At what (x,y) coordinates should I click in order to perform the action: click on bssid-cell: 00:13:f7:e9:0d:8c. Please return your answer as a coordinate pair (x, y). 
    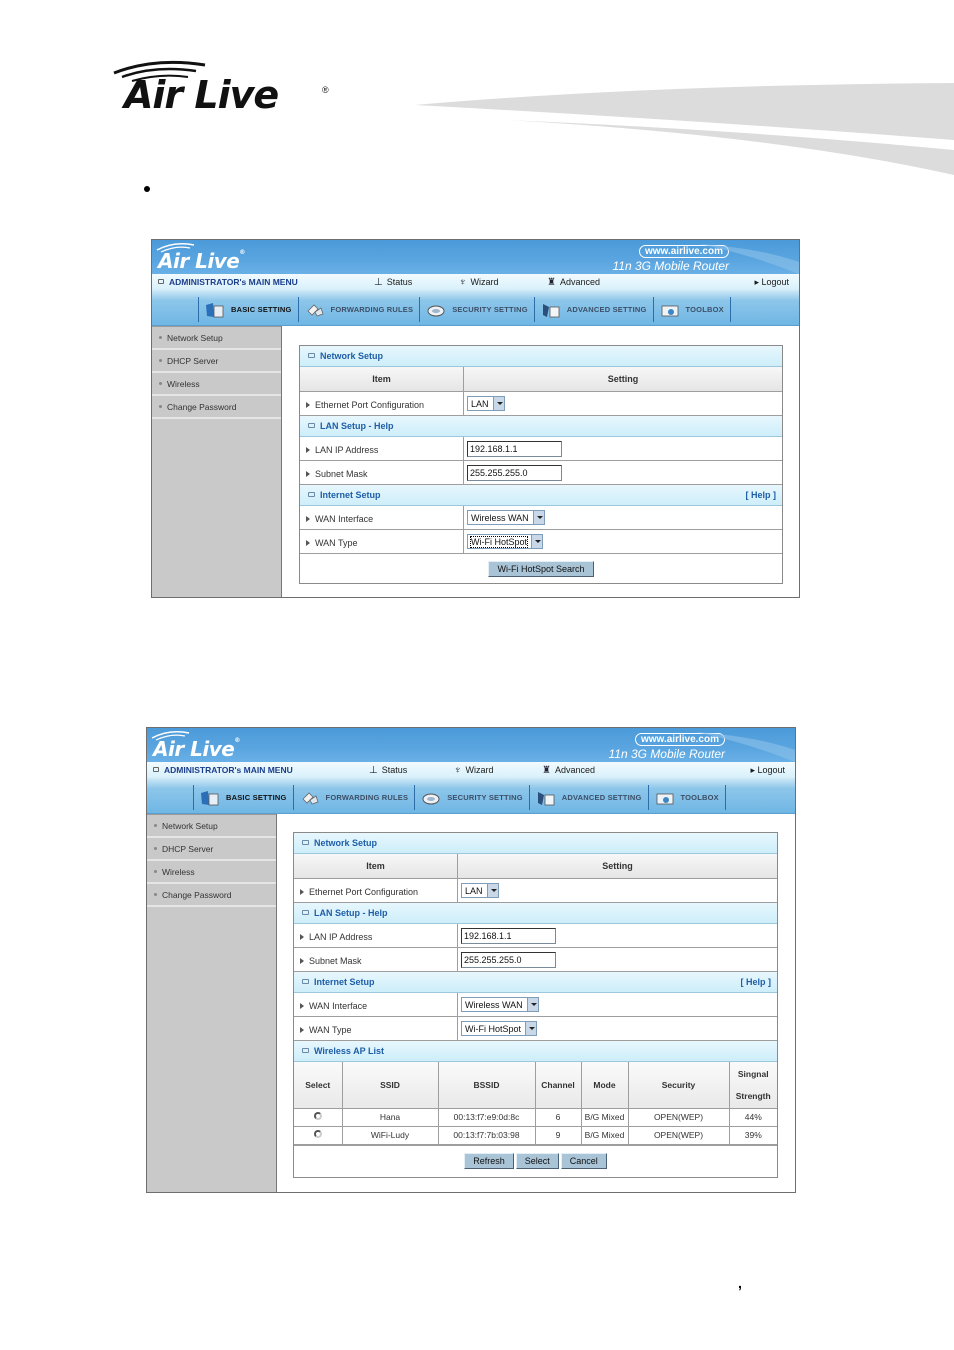
    Looking at the image, I should click on (486, 1117).